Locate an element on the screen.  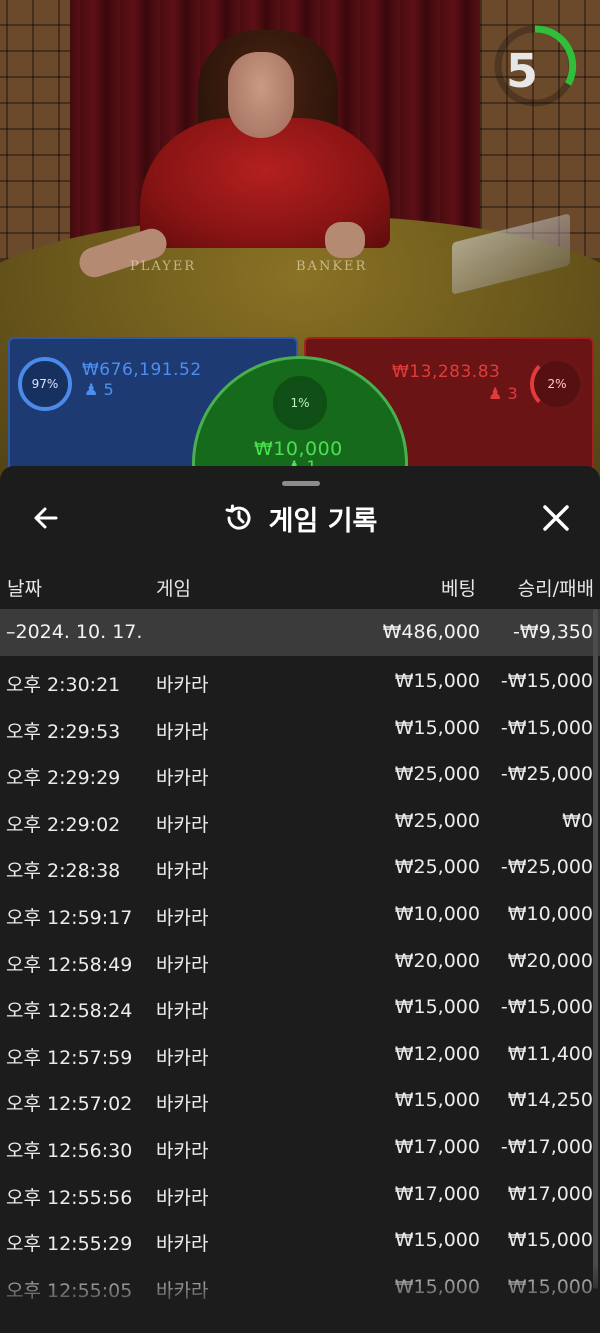
scrollbar is located at coordinates (595, 949).